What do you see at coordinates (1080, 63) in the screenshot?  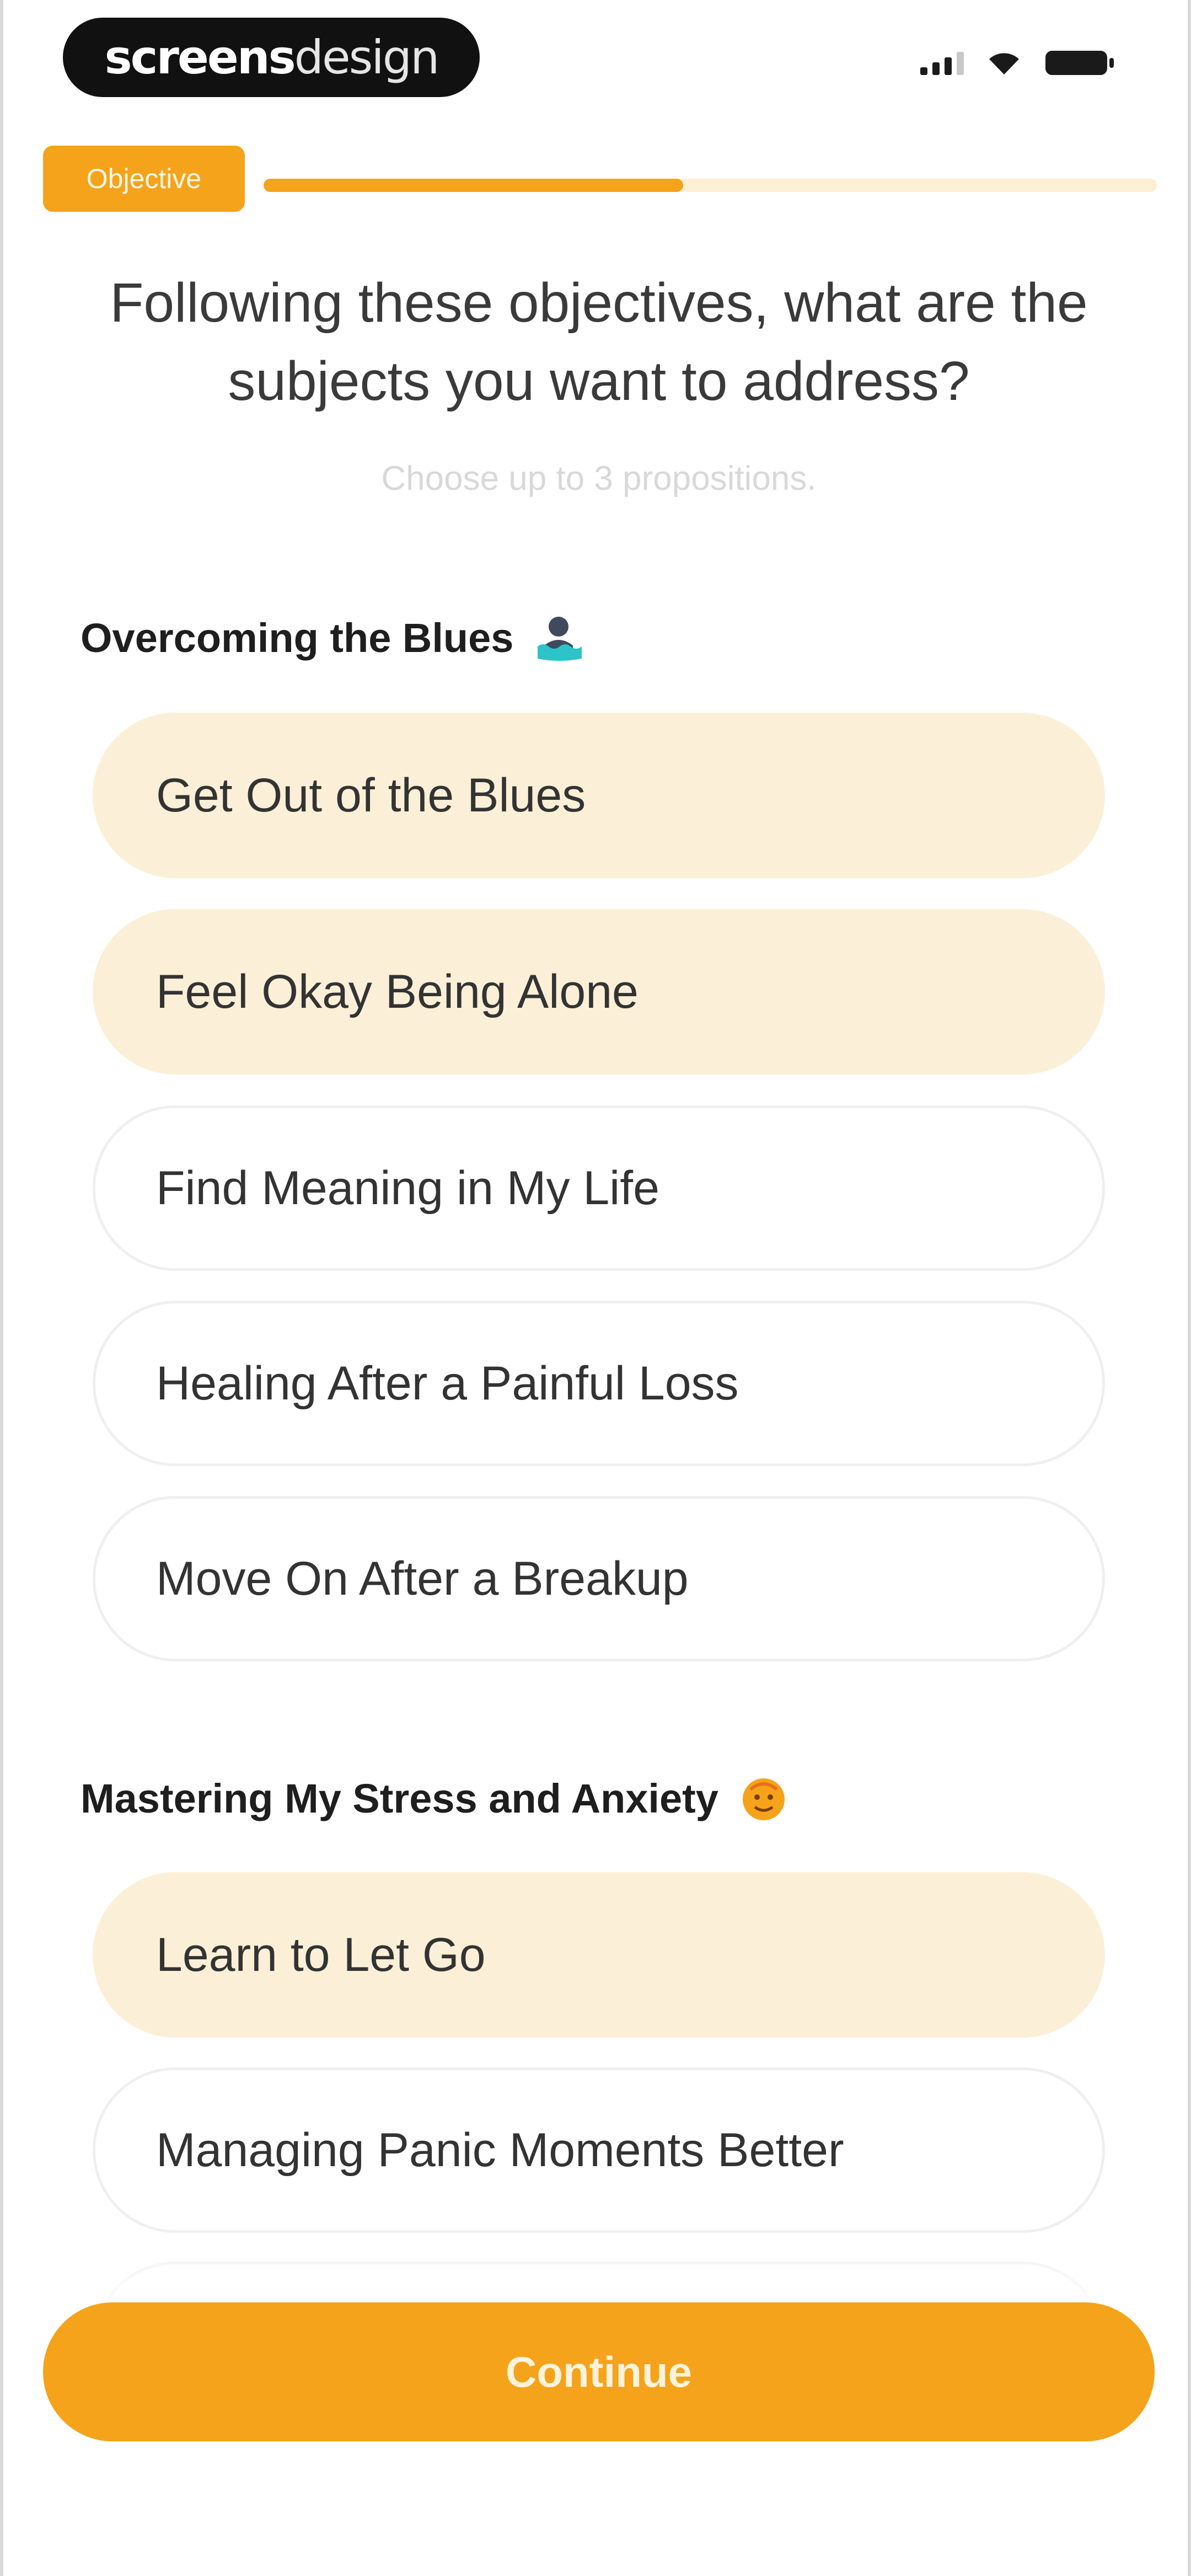 I see `battery-icon` at bounding box center [1080, 63].